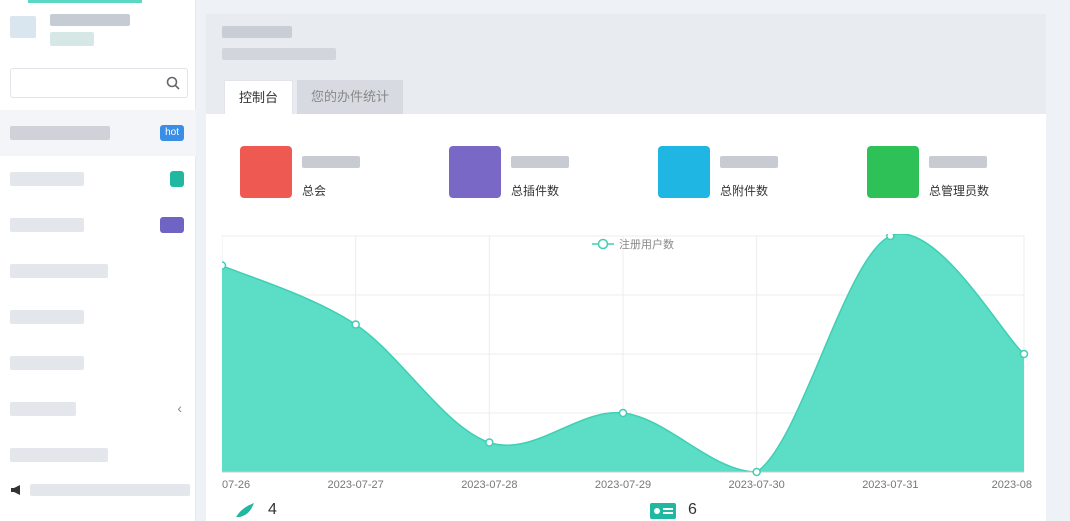  What do you see at coordinates (758, 172) in the screenshot?
I see `stat-card-2: 总附件数` at bounding box center [758, 172].